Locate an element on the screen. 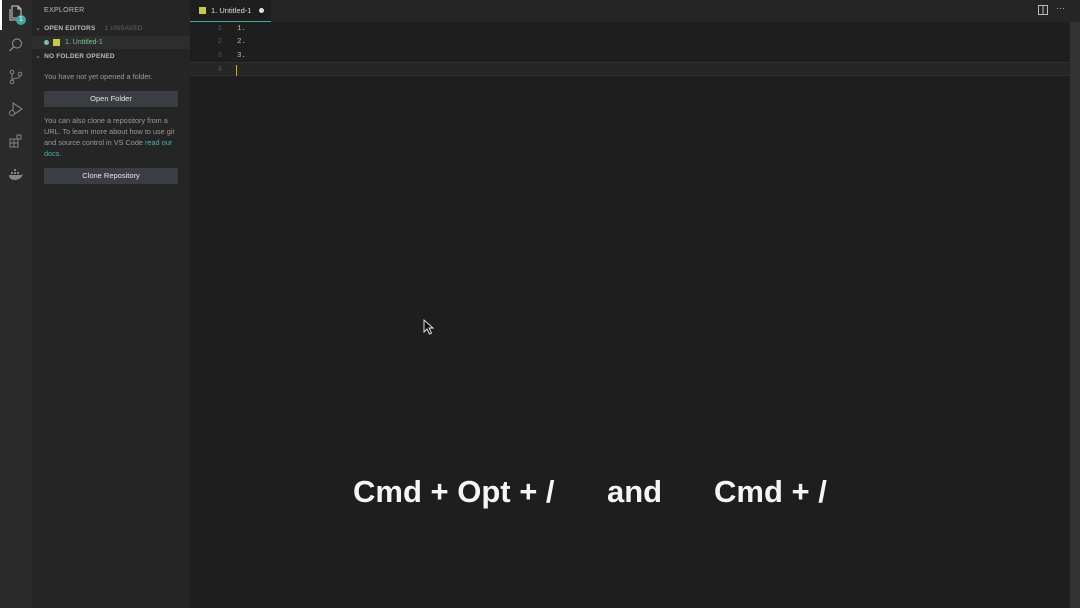 The image size is (1080, 608). tab-bar: 1. Untitled-1 ··· is located at coordinates (635, 11).